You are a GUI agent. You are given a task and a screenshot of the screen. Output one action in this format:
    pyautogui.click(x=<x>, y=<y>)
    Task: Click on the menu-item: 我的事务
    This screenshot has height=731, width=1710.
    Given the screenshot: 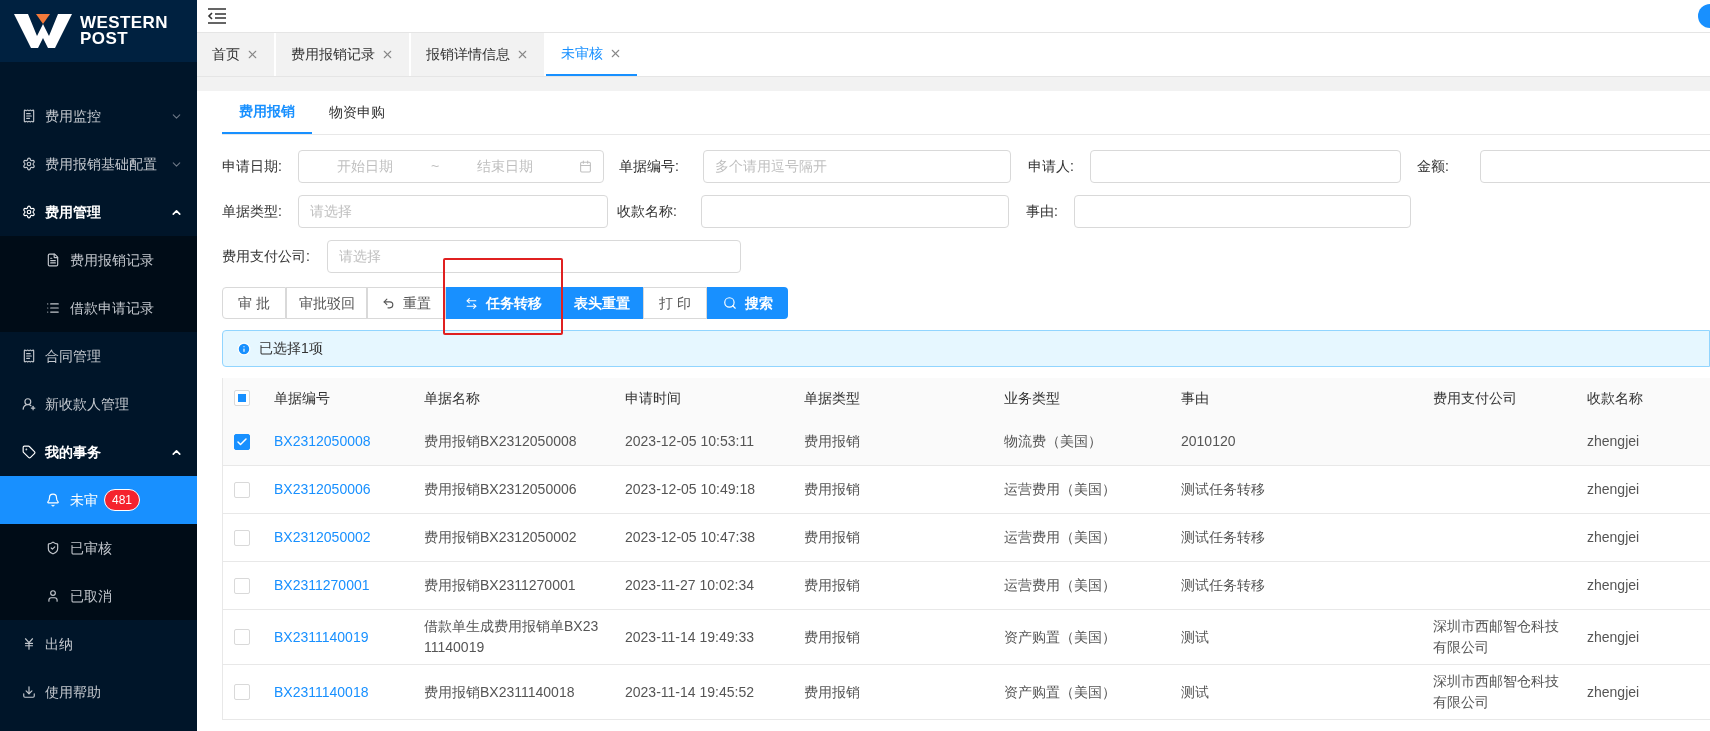 What is the action you would take?
    pyautogui.click(x=98, y=452)
    